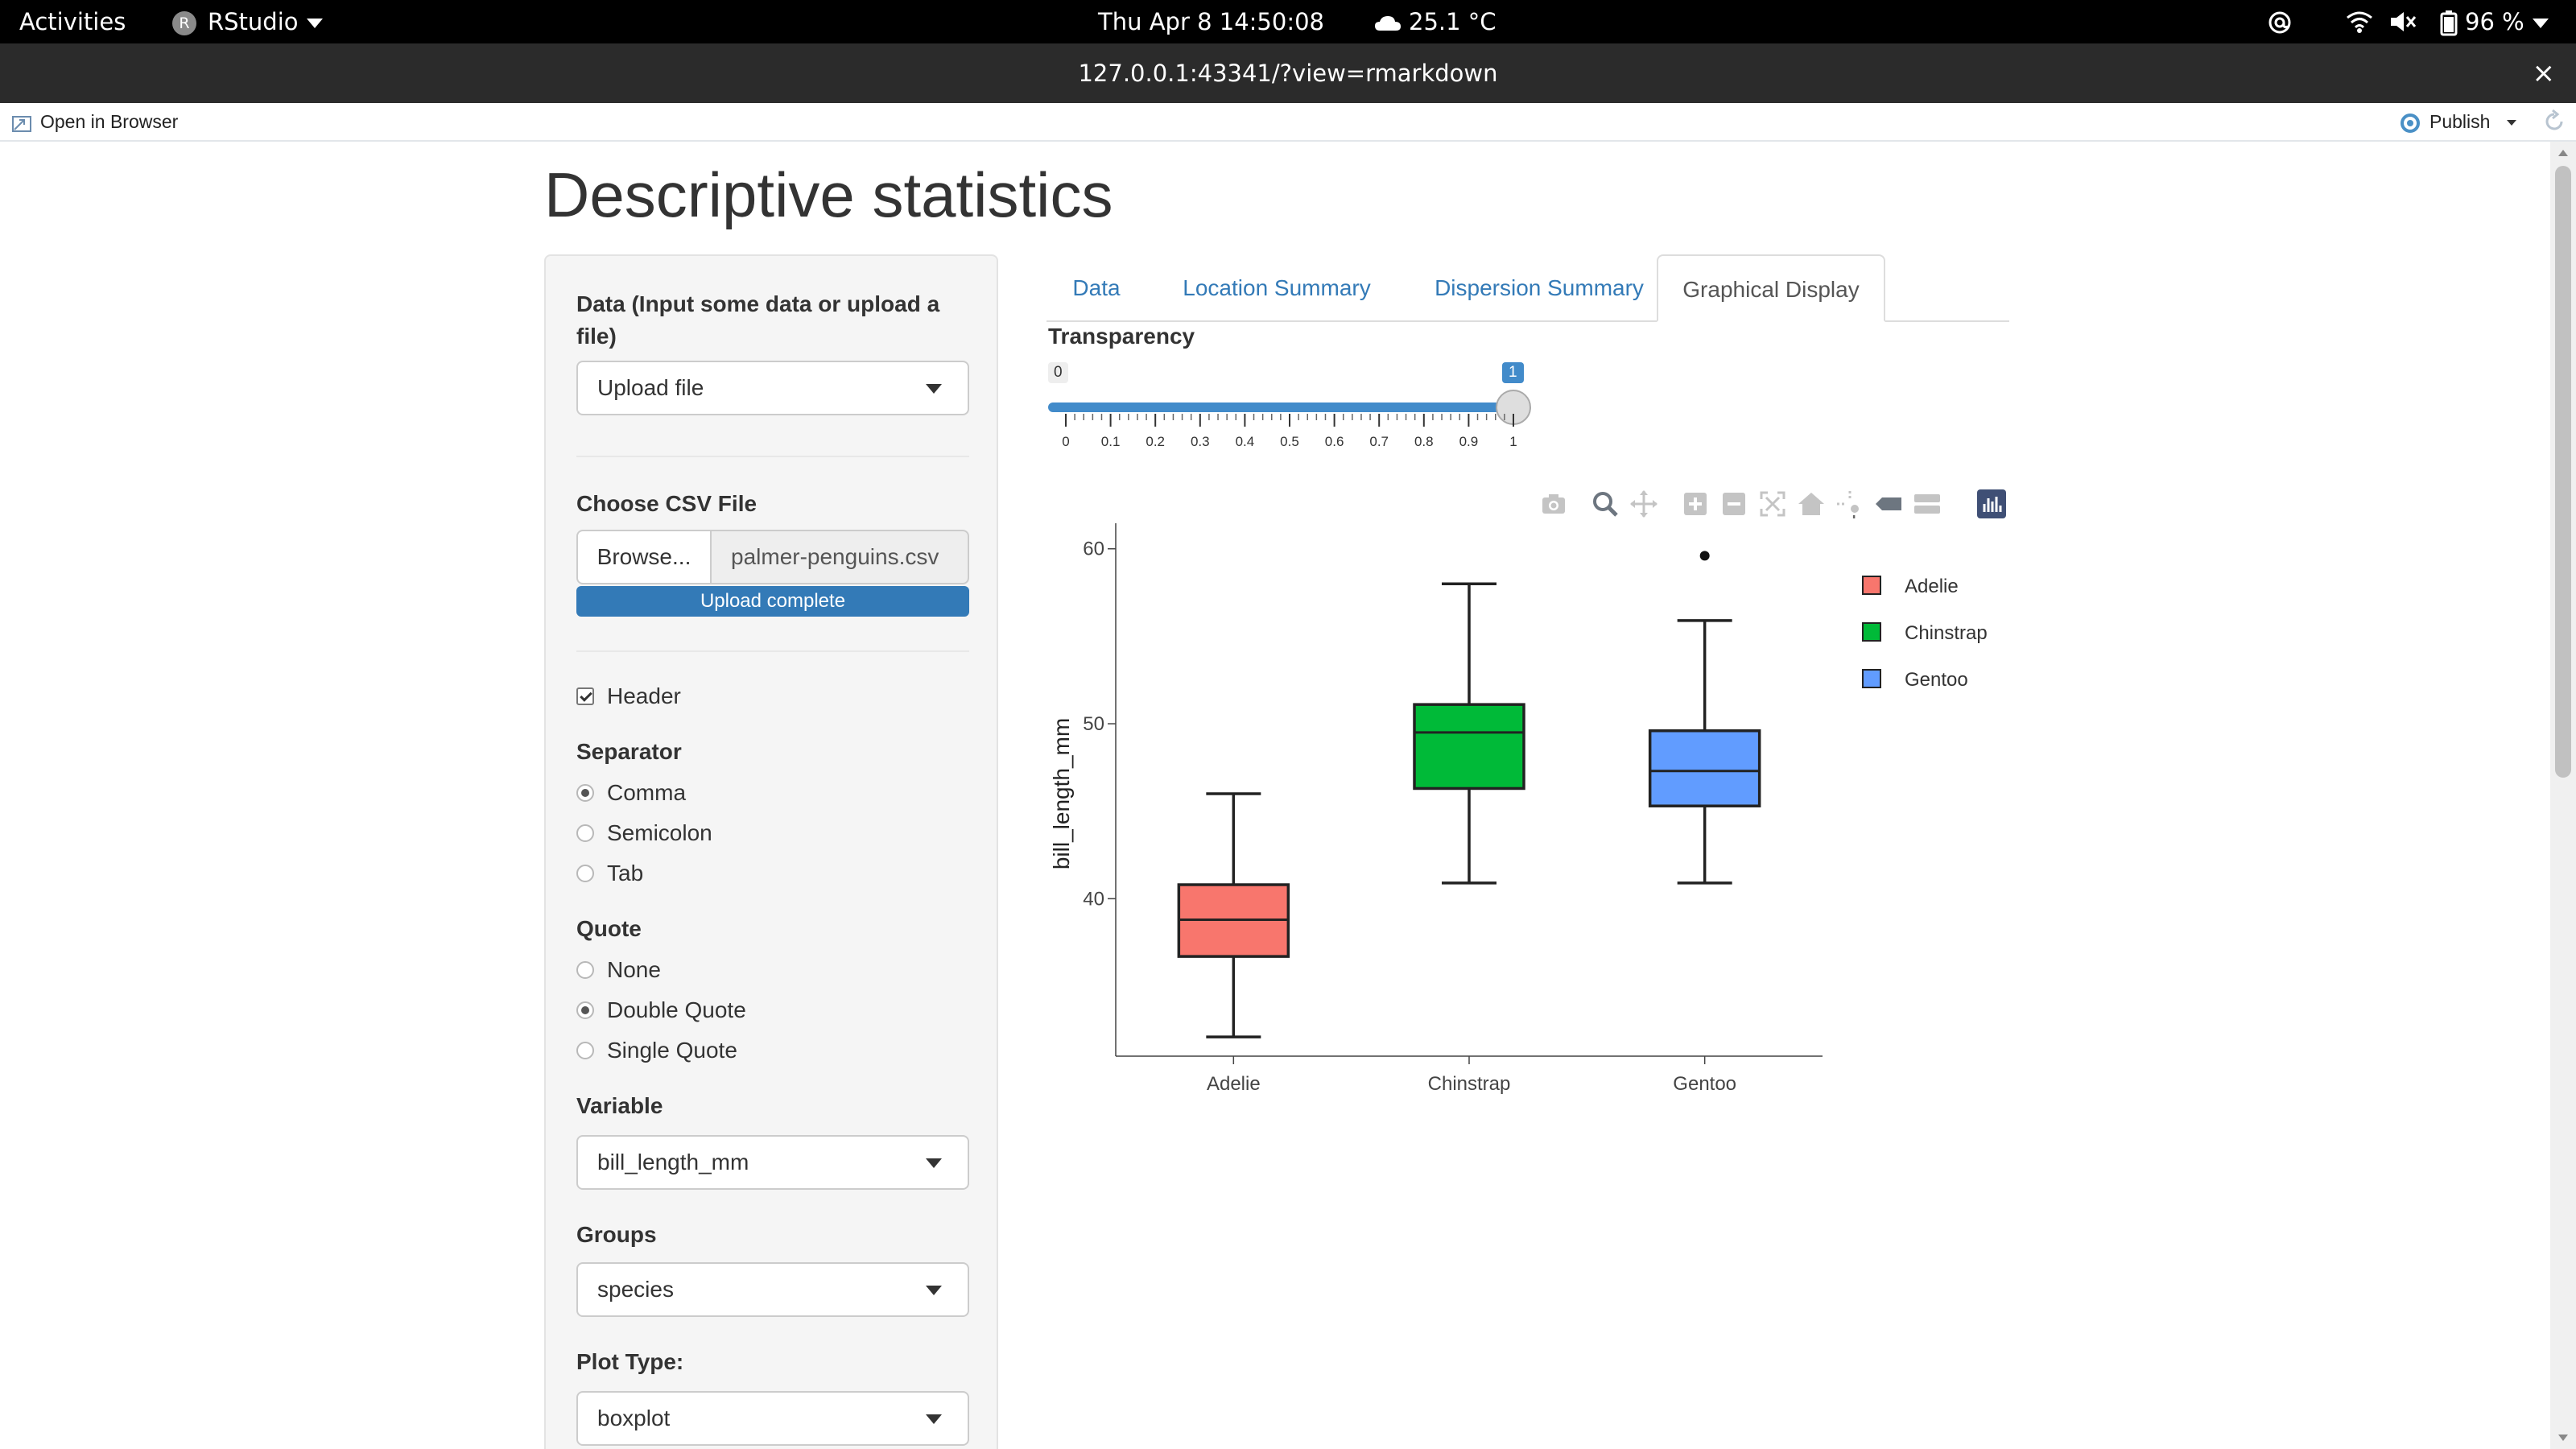 This screenshot has height=1449, width=2576. I want to click on slider-tick-label: 0.7, so click(1379, 442).